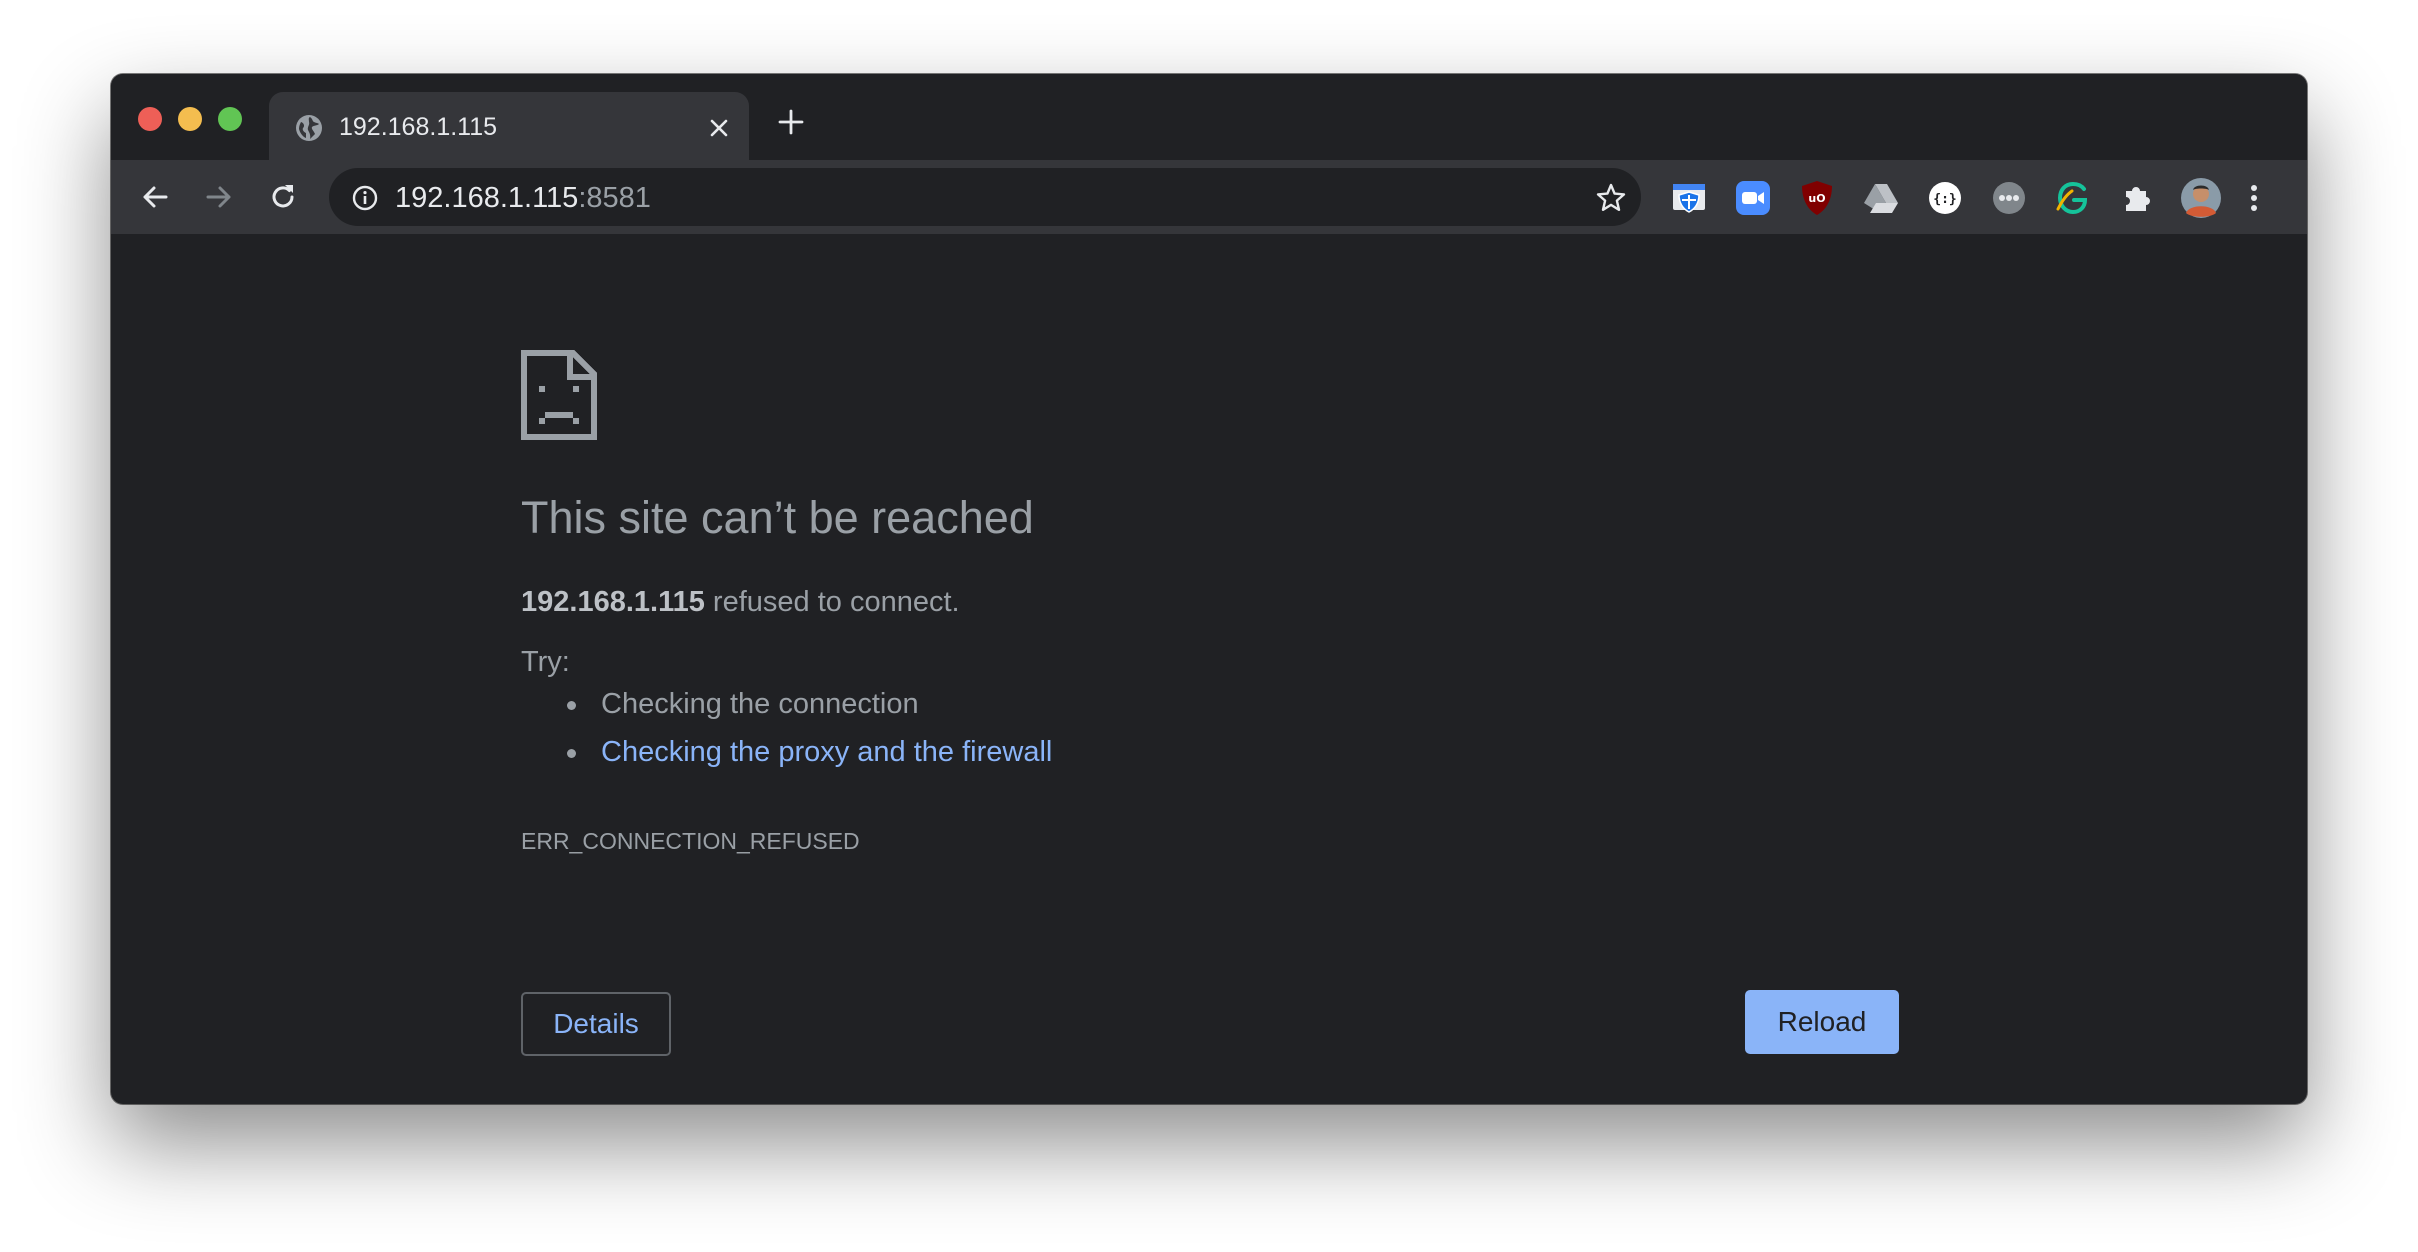 The width and height of the screenshot is (2418, 1252). What do you see at coordinates (509, 126) in the screenshot?
I see `tab-active: 192.168.1.115` at bounding box center [509, 126].